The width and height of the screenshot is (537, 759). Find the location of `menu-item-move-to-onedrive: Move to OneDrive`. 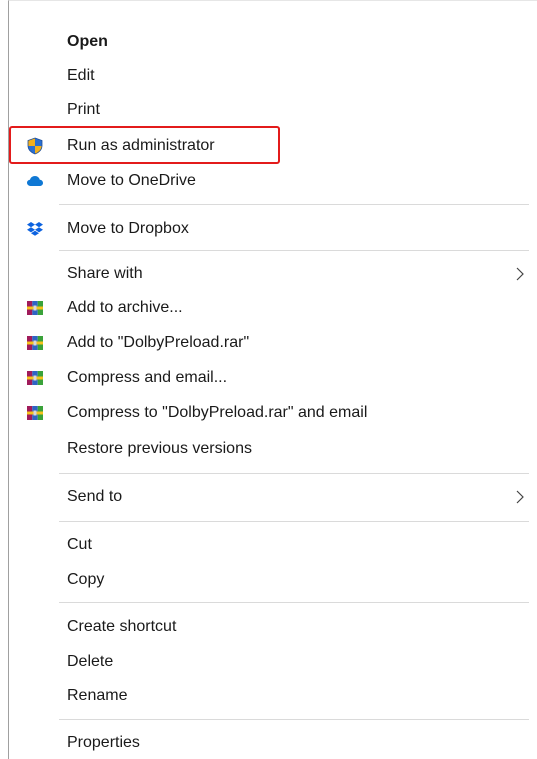

menu-item-move-to-onedrive: Move to OneDrive is located at coordinates (273, 180).